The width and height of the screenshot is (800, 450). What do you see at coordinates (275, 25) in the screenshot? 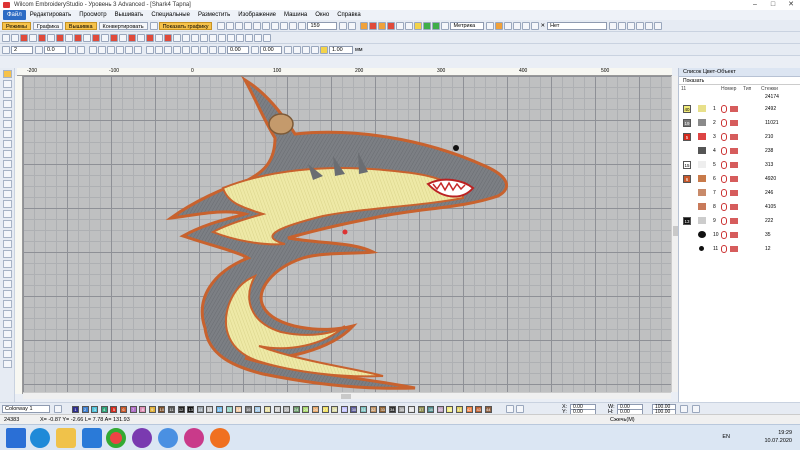
I see `paste-icon` at bounding box center [275, 25].